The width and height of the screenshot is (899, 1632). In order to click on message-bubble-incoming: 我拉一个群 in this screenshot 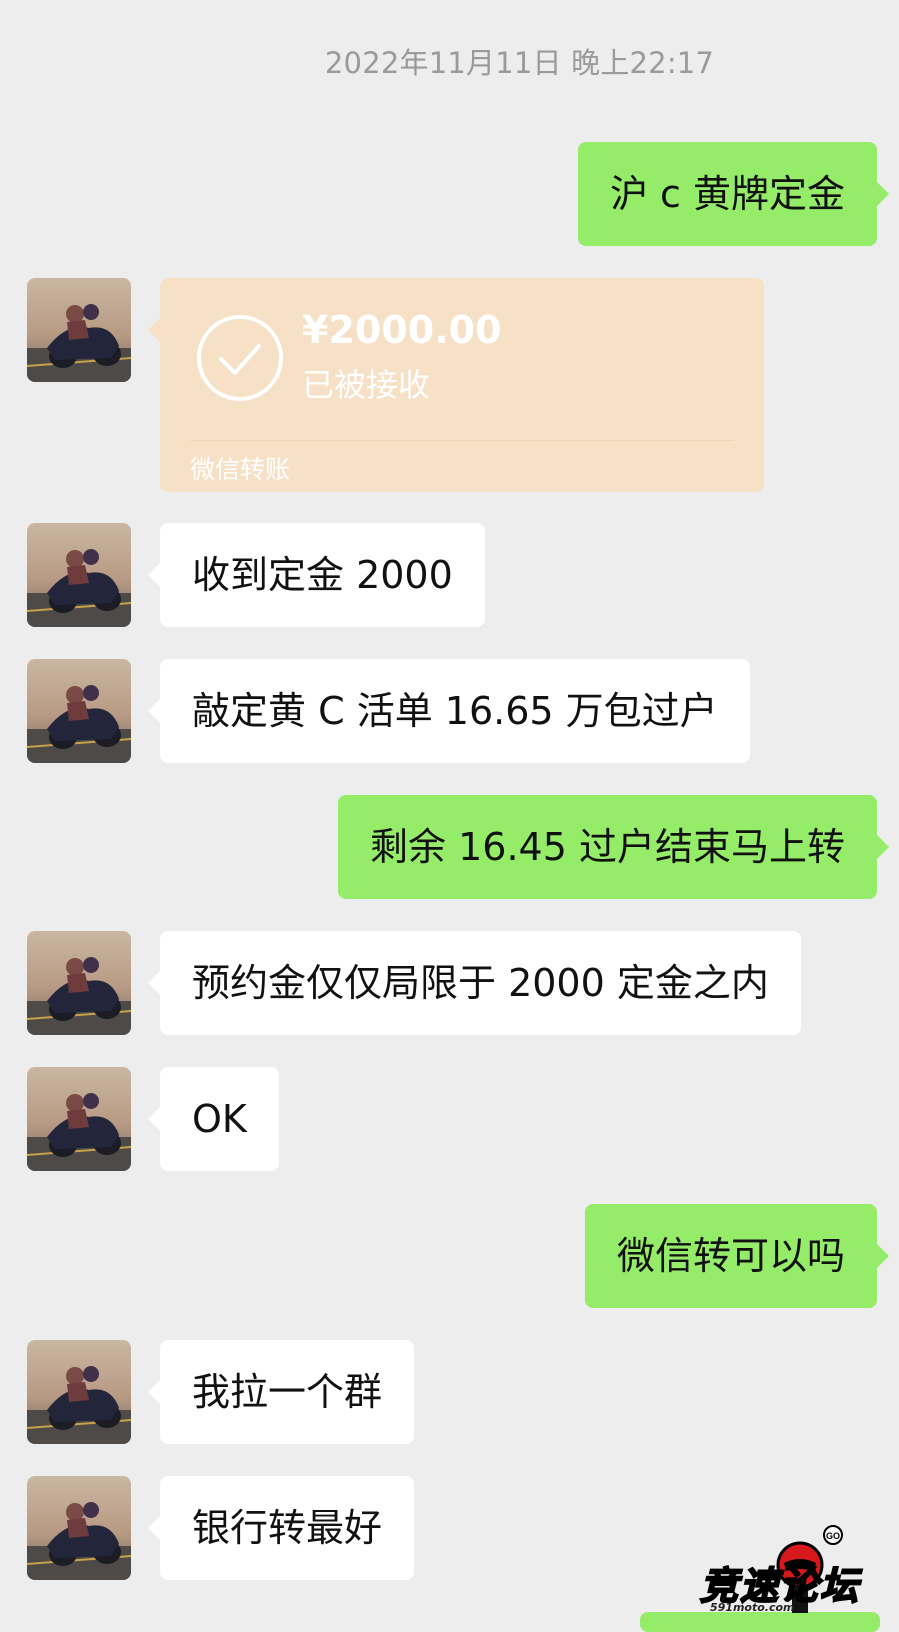, I will do `click(281, 1392)`.